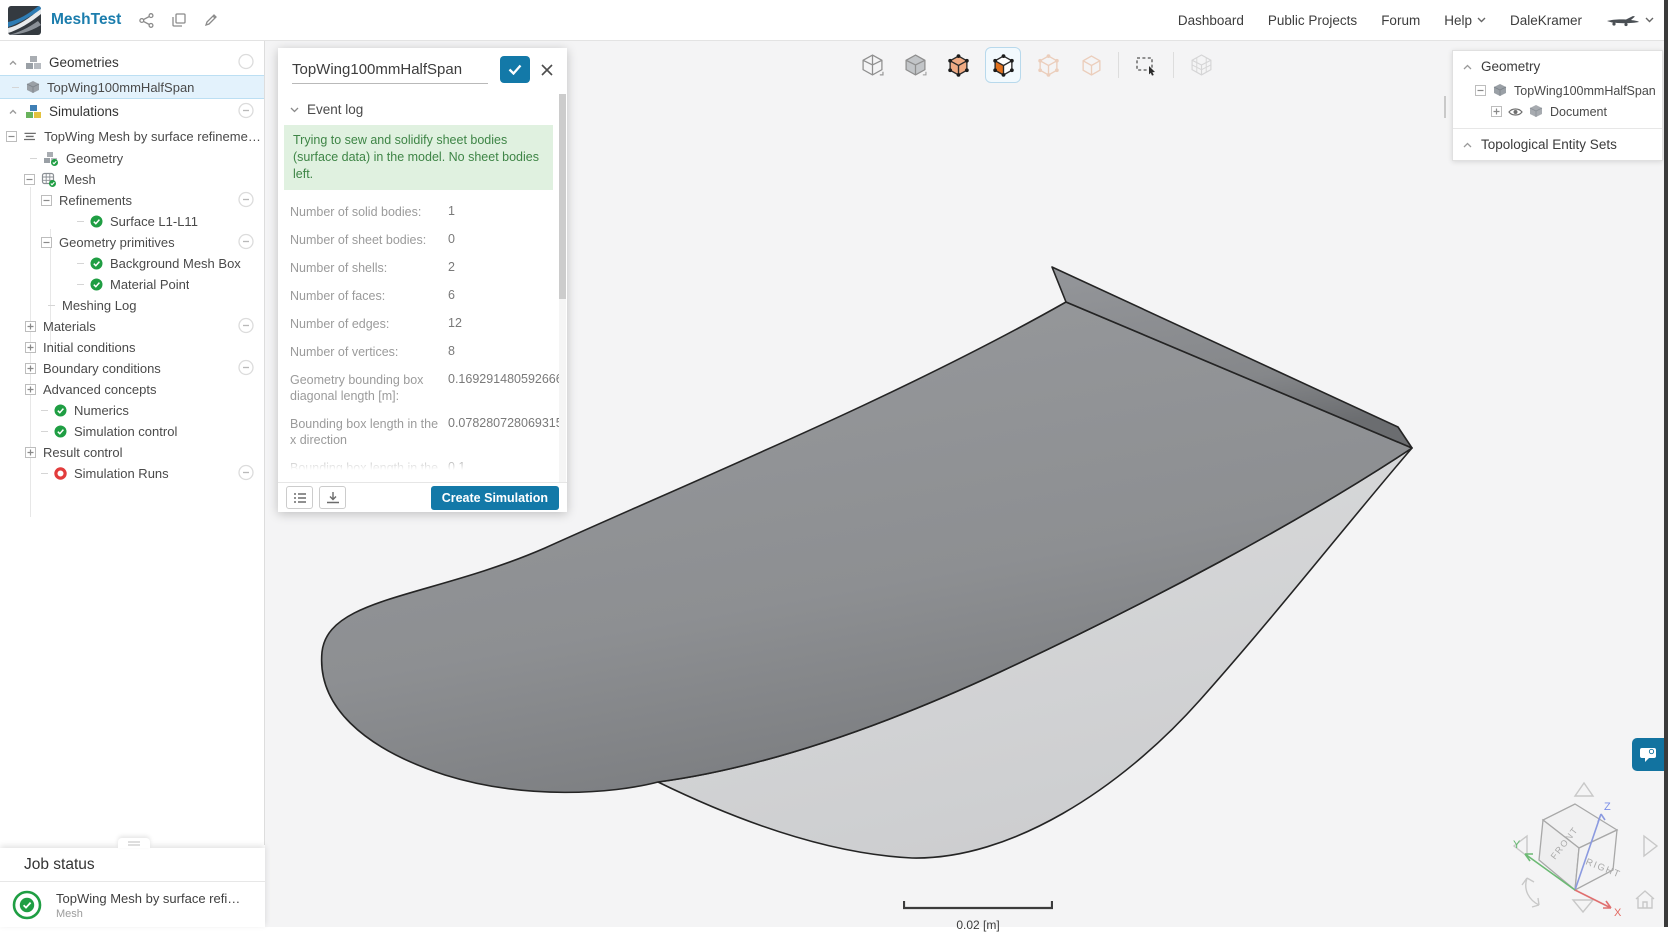 The image size is (1668, 932). What do you see at coordinates (457, 465) in the screenshot?
I see `stat-value: 0.1` at bounding box center [457, 465].